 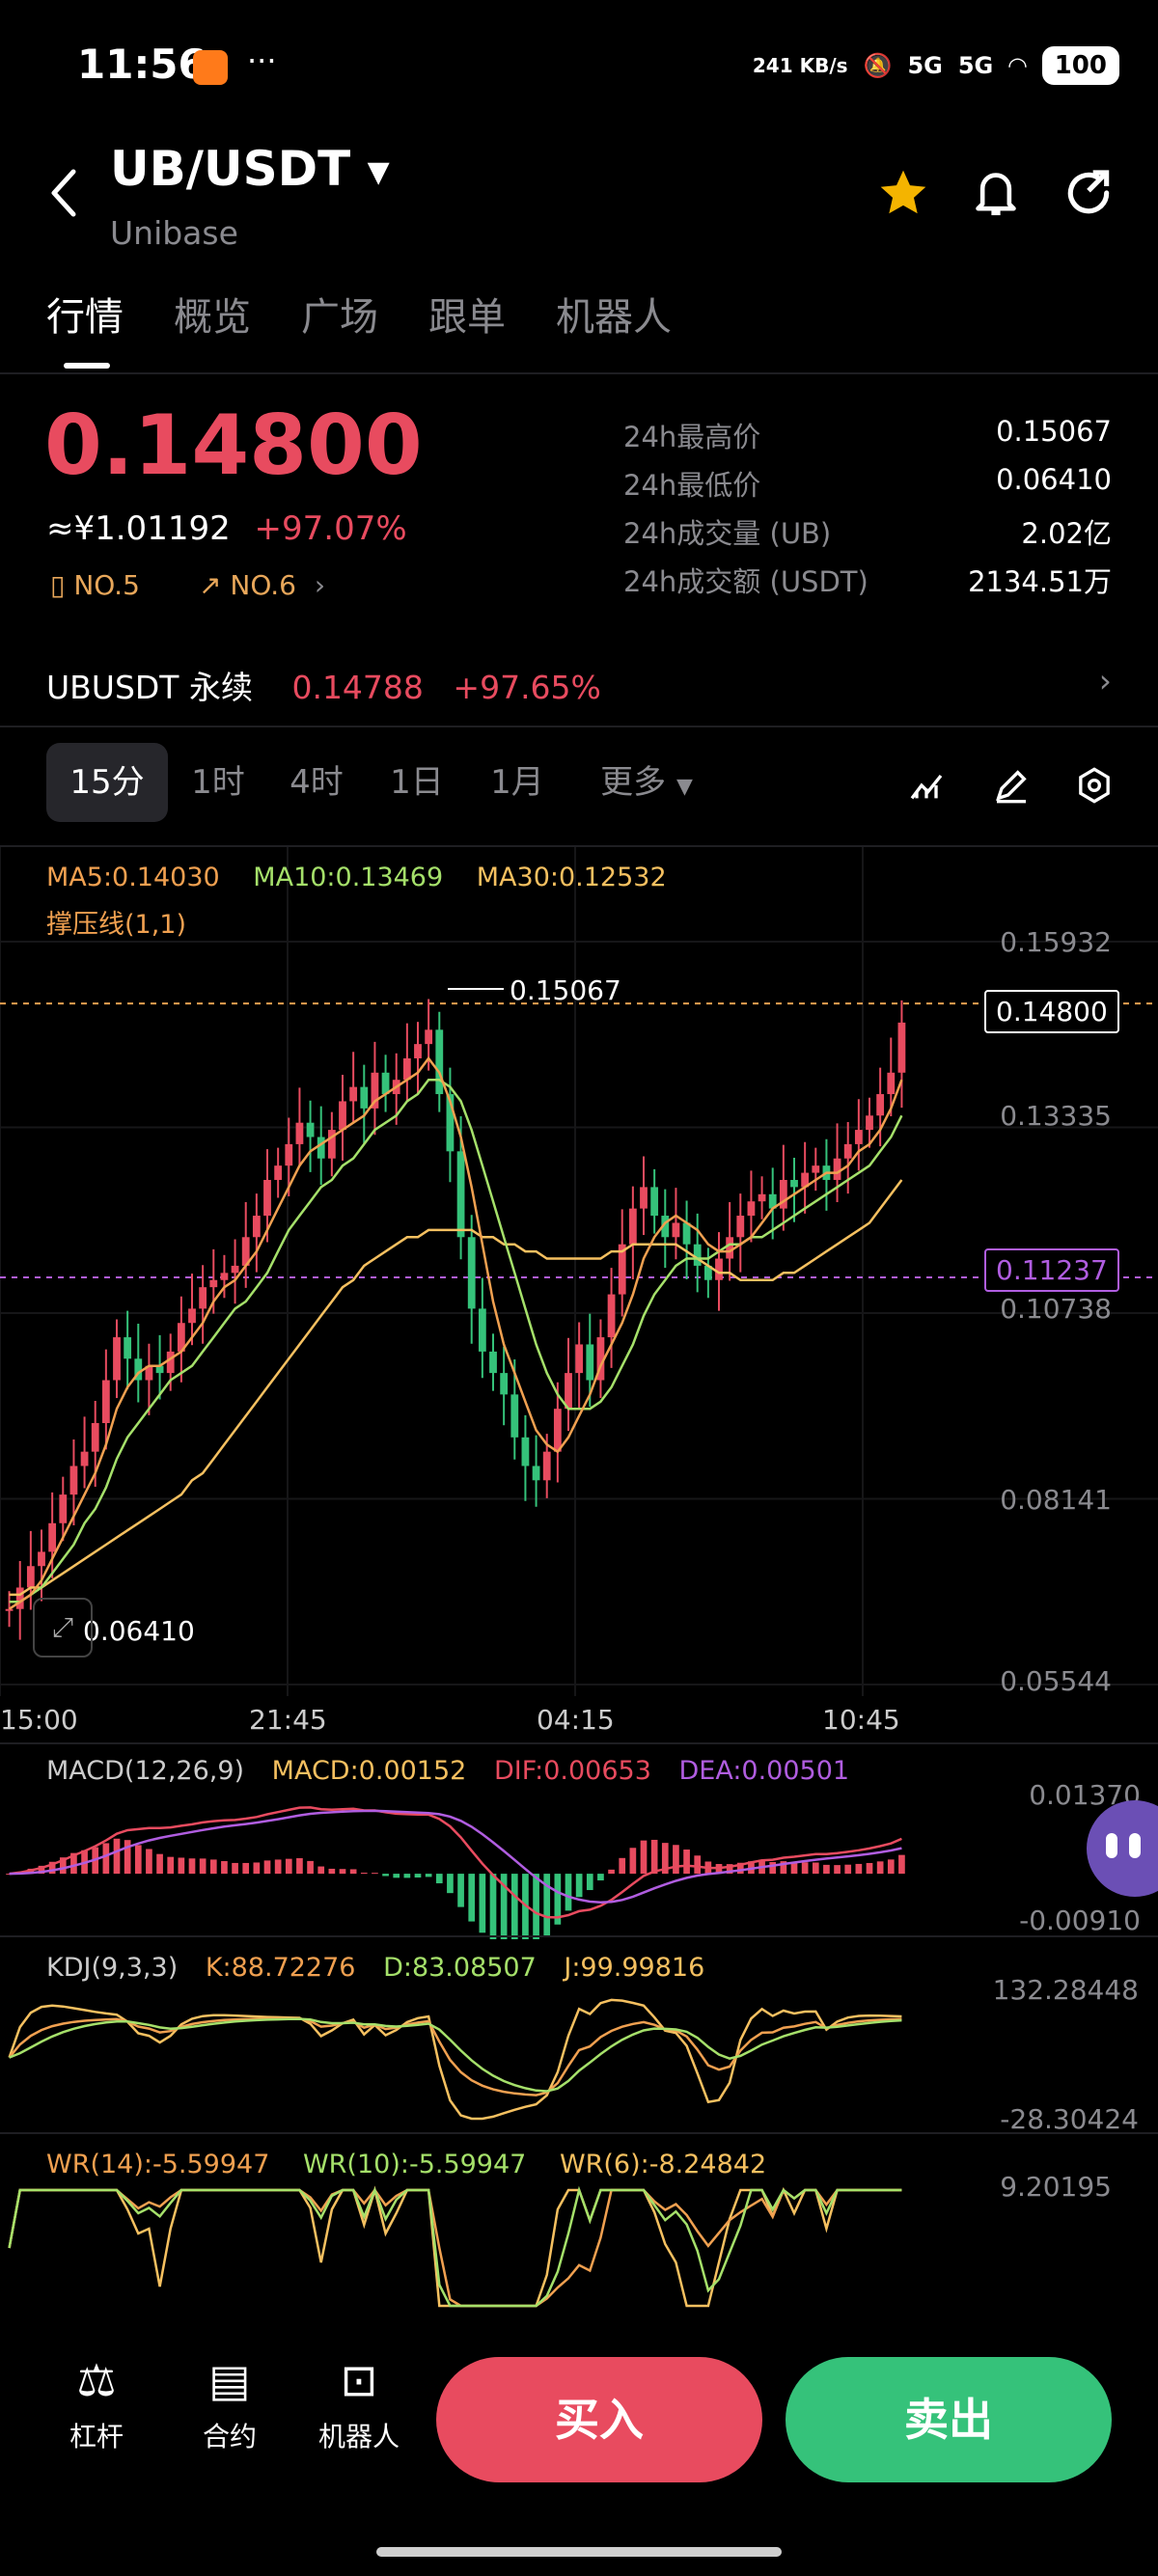 What do you see at coordinates (467, 314) in the screenshot?
I see `tab-copy-trade: 跟单` at bounding box center [467, 314].